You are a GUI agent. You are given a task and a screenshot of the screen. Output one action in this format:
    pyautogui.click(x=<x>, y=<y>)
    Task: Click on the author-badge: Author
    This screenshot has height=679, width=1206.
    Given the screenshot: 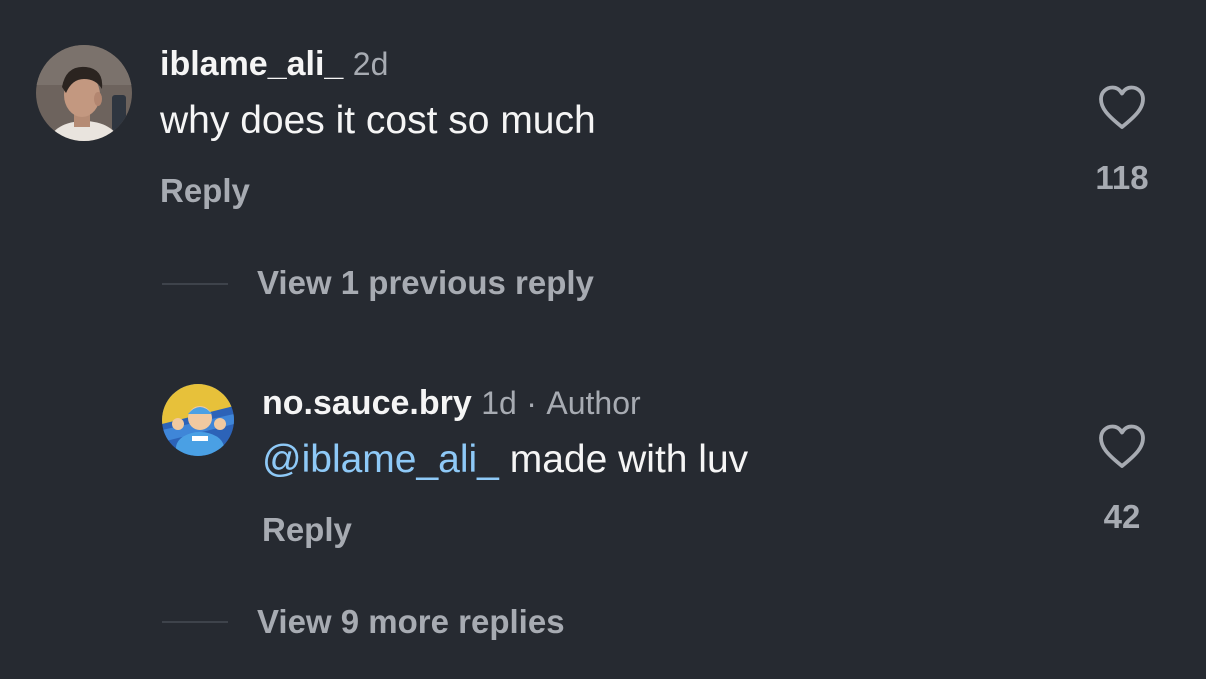 What is the action you would take?
    pyautogui.click(x=593, y=403)
    